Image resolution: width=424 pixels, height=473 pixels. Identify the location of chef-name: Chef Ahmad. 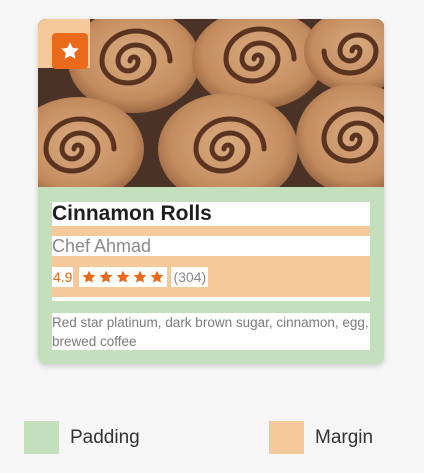
(211, 246).